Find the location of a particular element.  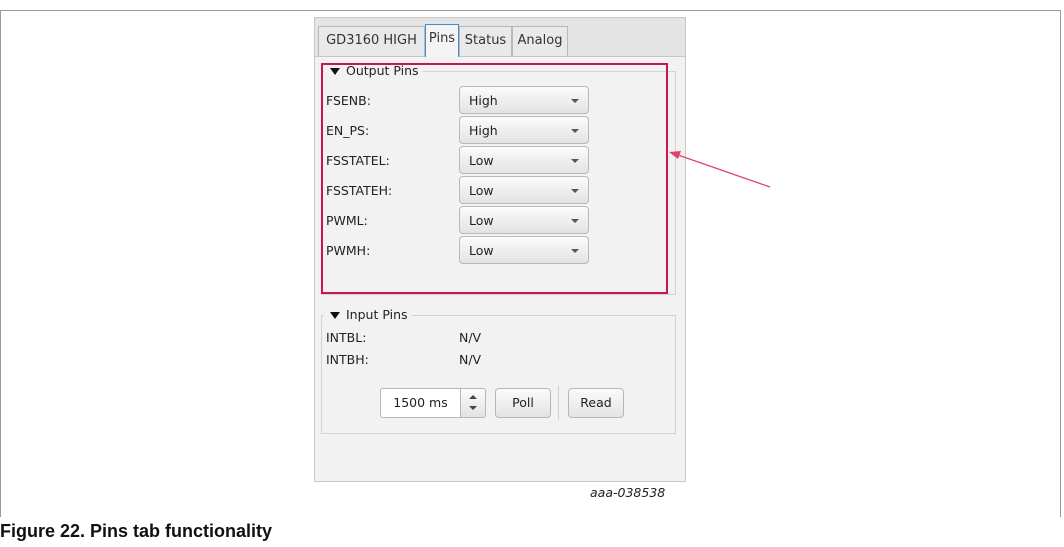

callout-arrowhead-icon is located at coordinates (675, 155).